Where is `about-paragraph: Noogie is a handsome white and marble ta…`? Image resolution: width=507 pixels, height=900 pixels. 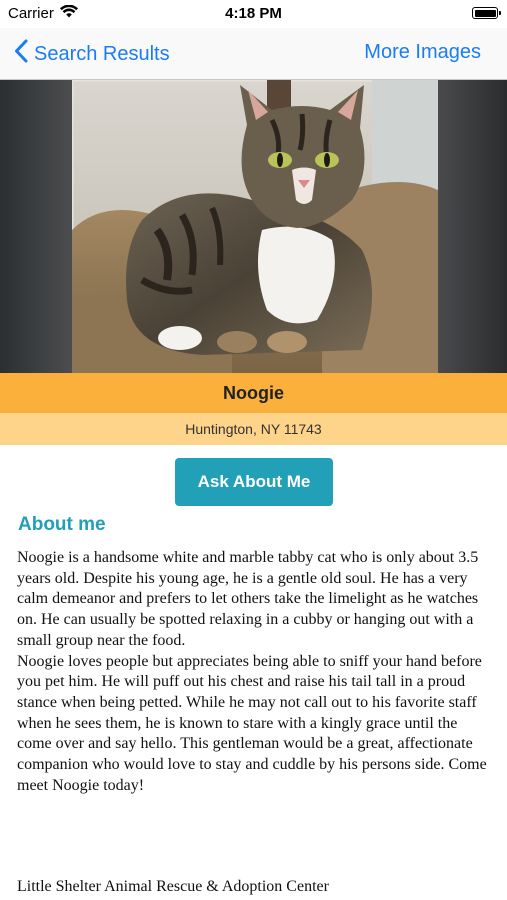 about-paragraph: Noogie is a handsome white and marble ta… is located at coordinates (248, 599).